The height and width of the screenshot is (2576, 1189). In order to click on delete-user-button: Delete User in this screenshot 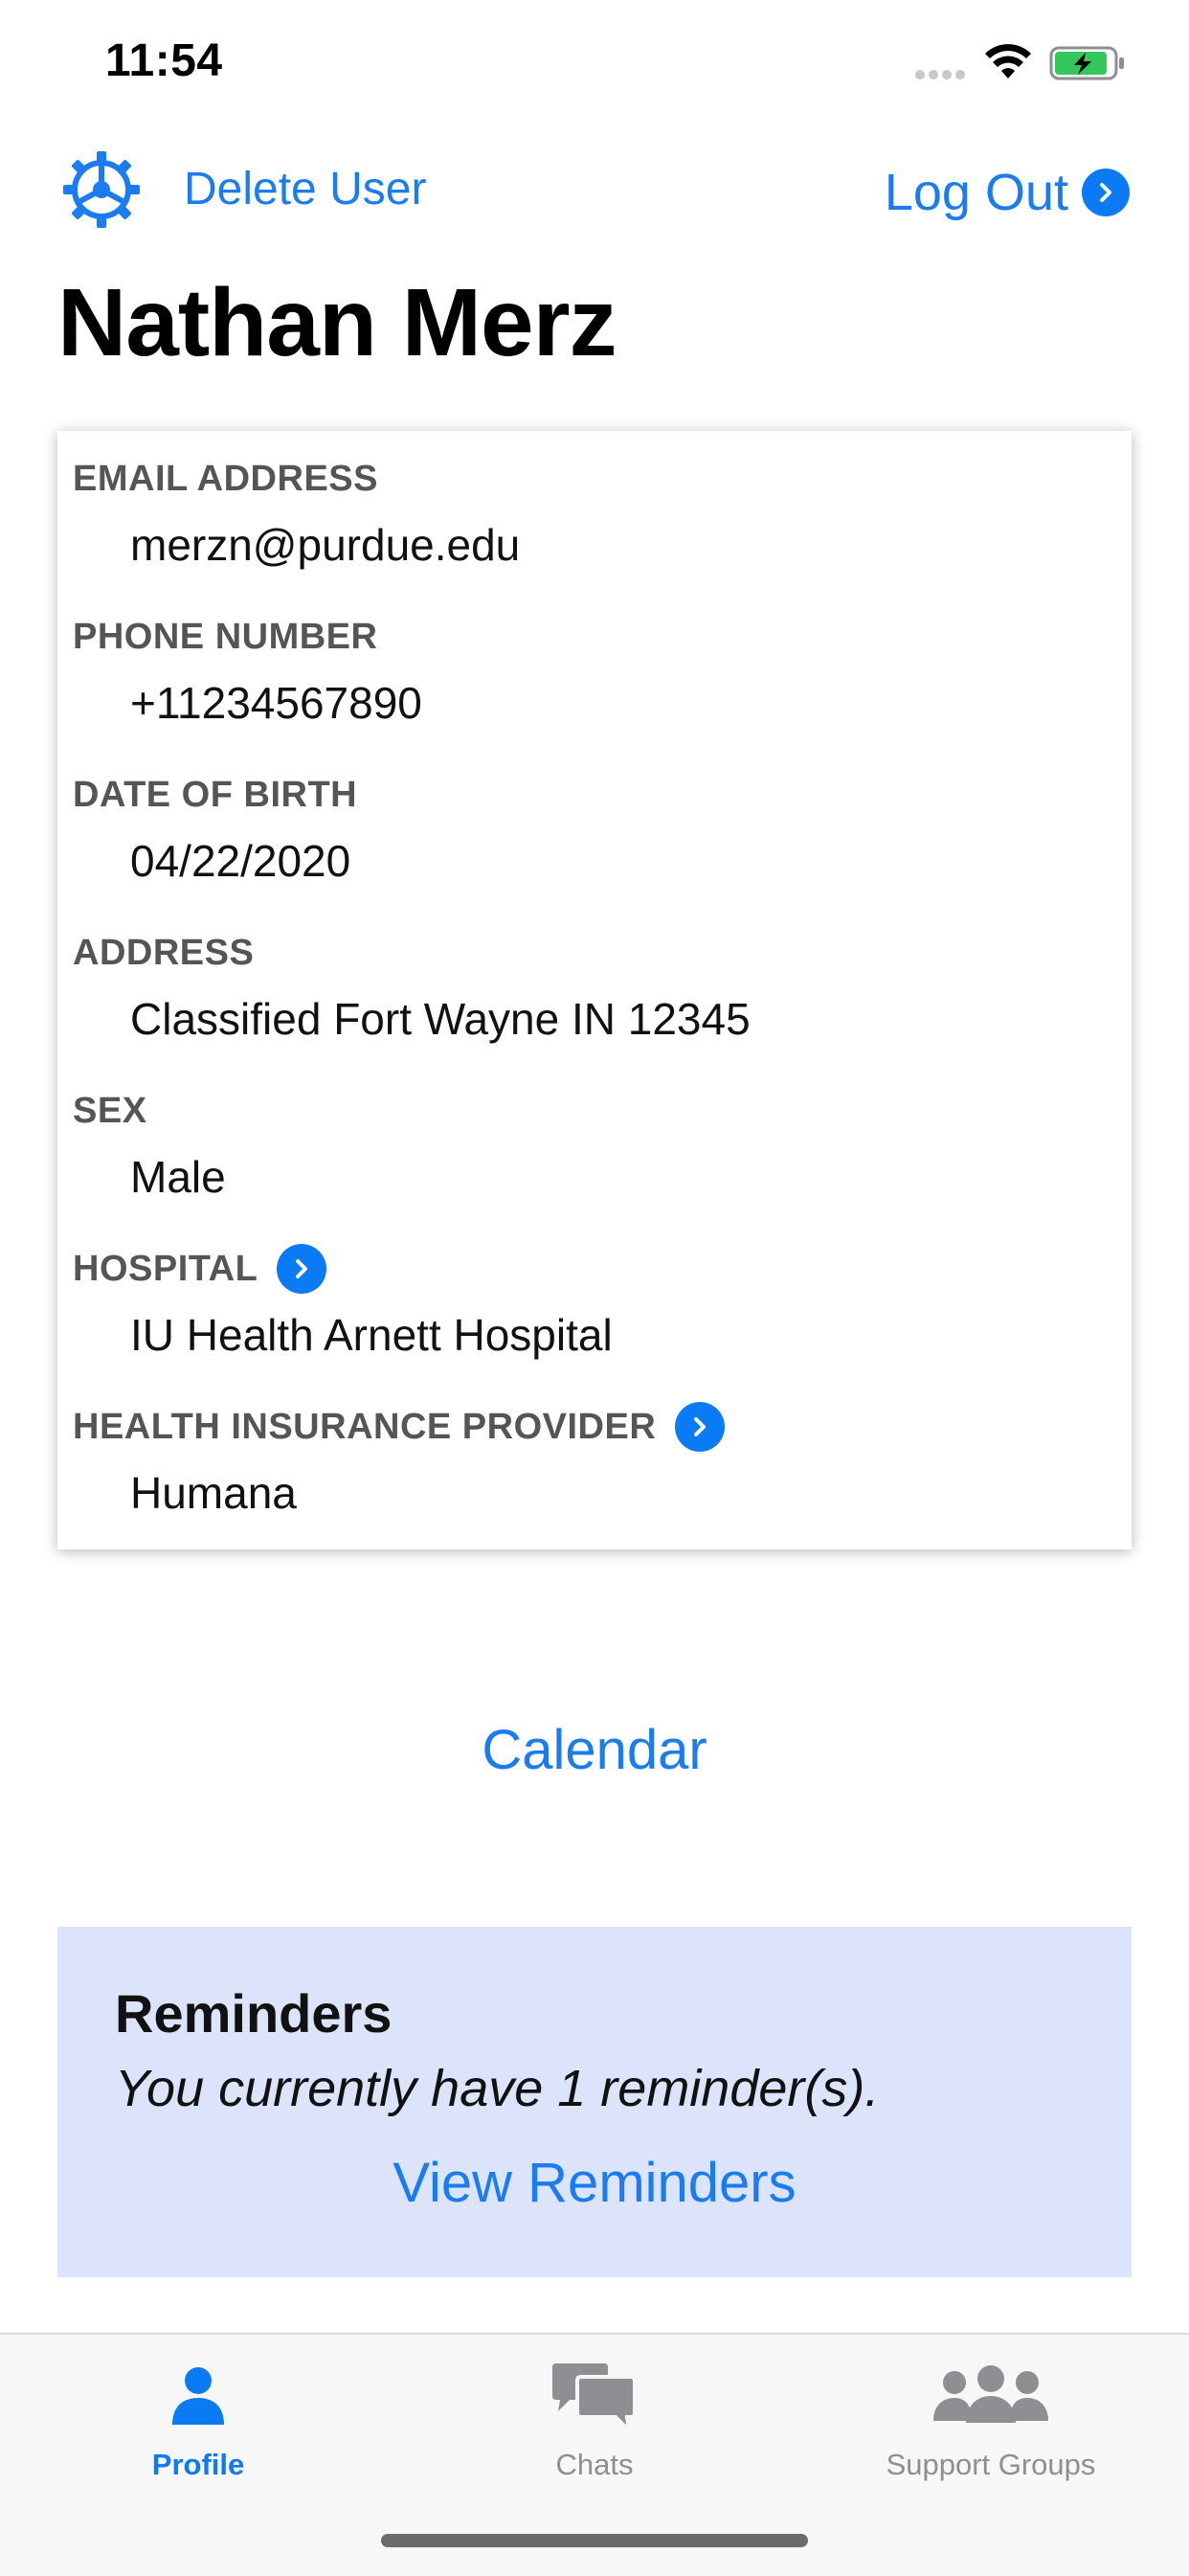, I will do `click(305, 189)`.